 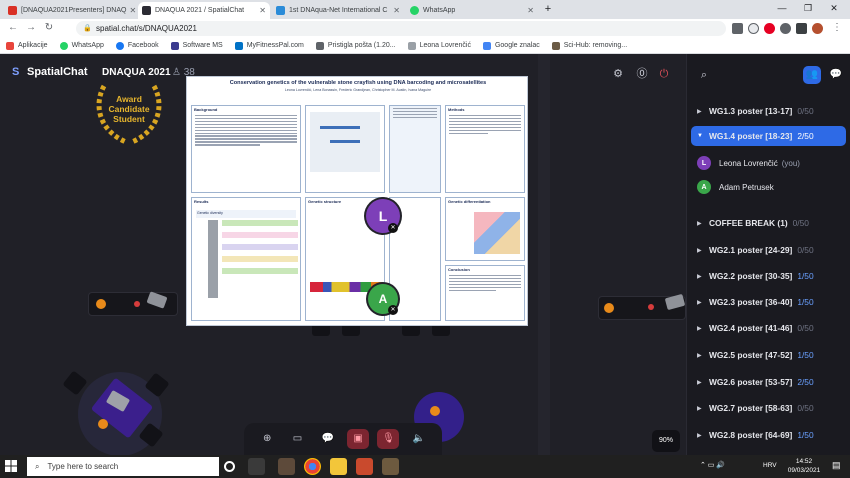 I want to click on room-label: WG2.7 poster [58-63], so click(x=751, y=408).